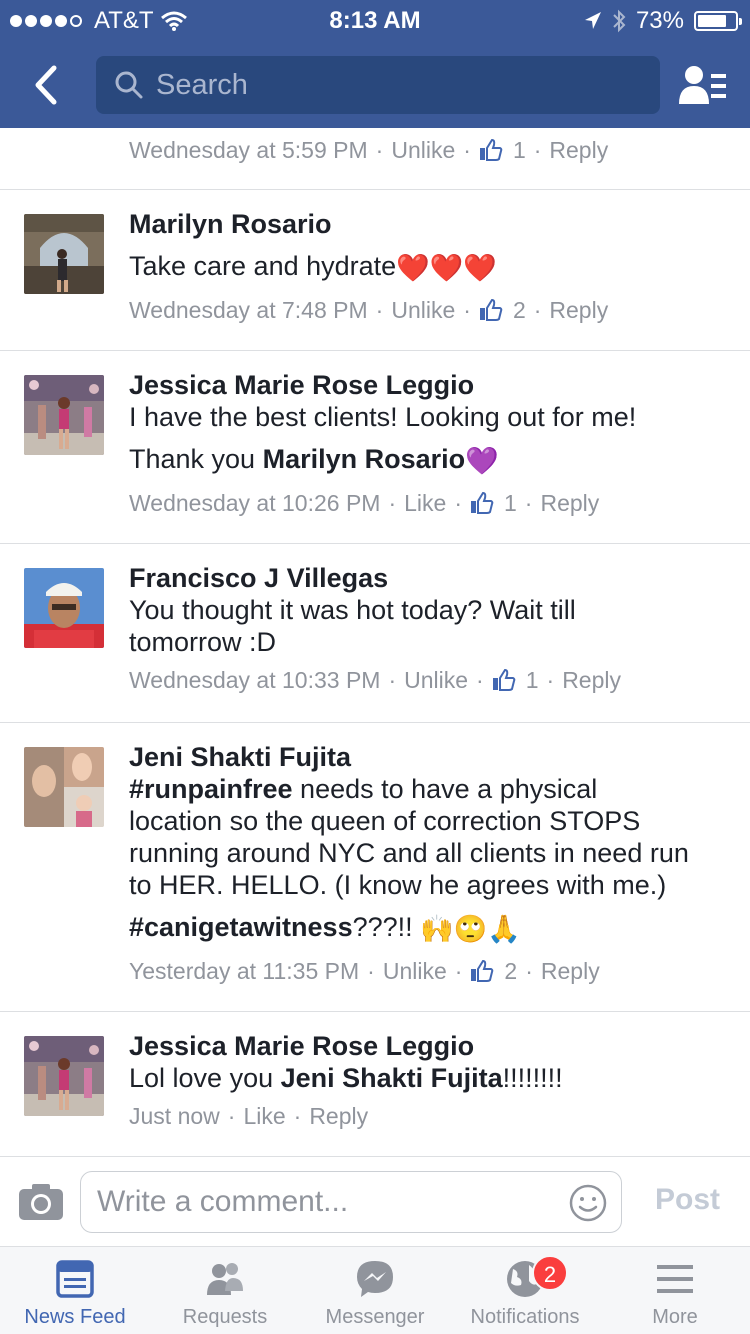 This screenshot has width=750, height=1334. I want to click on comment-author: Marilyn Rosario, so click(429, 224).